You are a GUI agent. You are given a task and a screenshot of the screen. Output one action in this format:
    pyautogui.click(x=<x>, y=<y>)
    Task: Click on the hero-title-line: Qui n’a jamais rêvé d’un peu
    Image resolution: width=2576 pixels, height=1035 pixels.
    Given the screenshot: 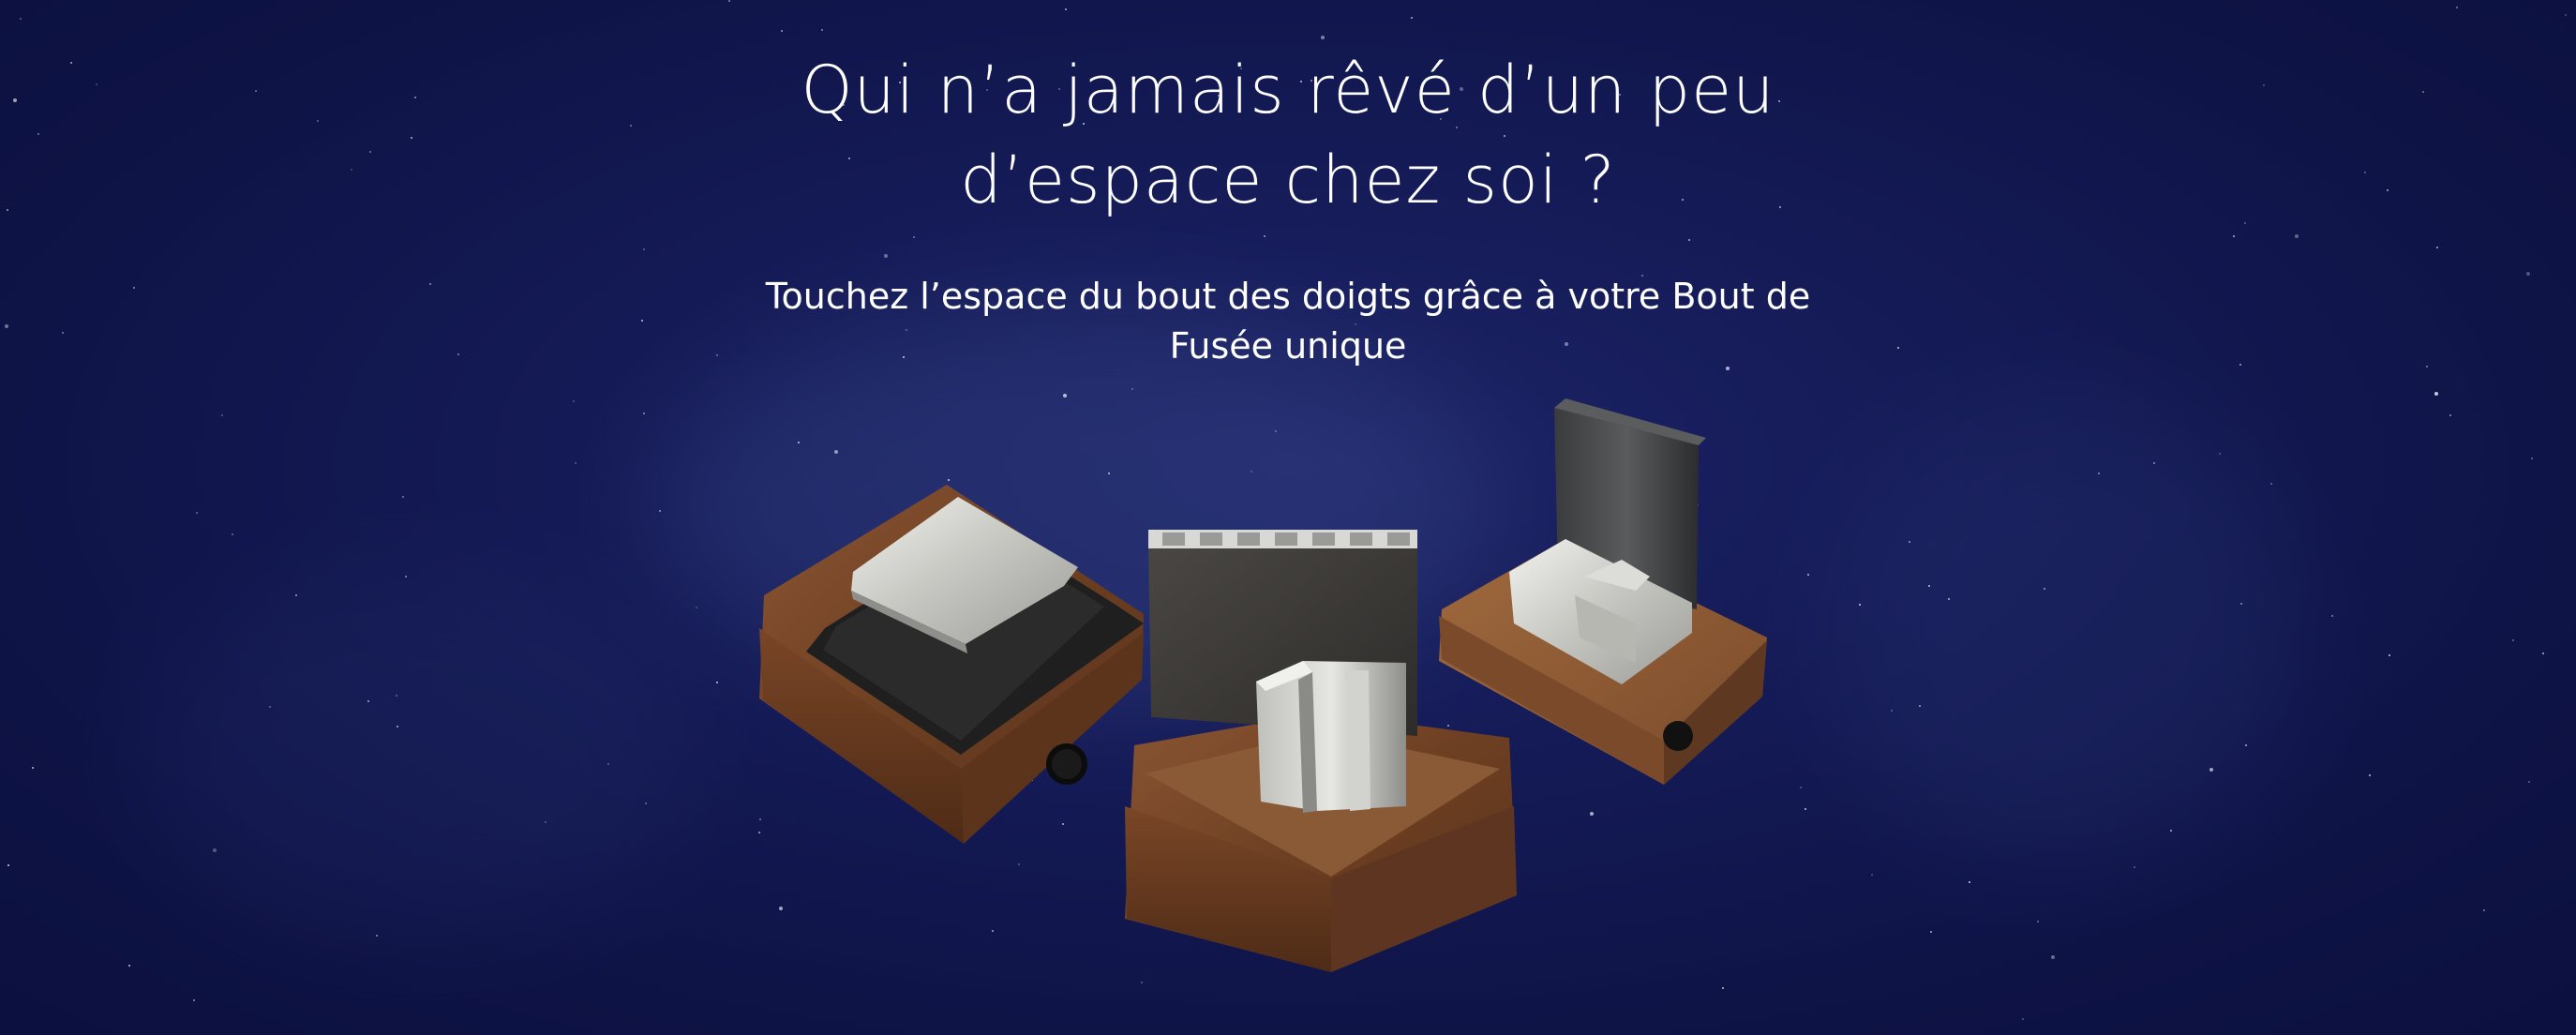 What is the action you would take?
    pyautogui.click(x=1288, y=90)
    